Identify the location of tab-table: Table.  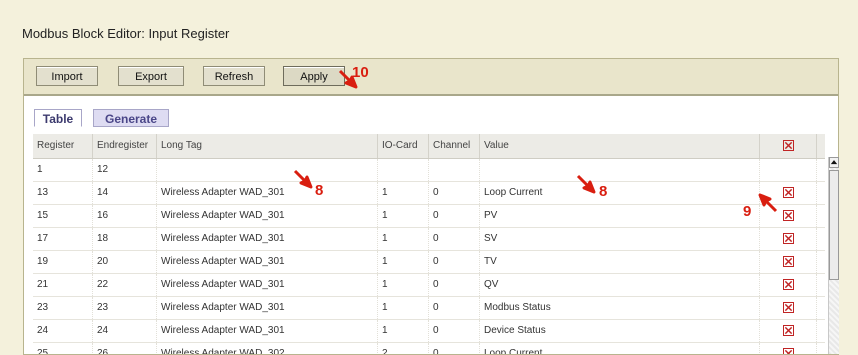
(58, 118).